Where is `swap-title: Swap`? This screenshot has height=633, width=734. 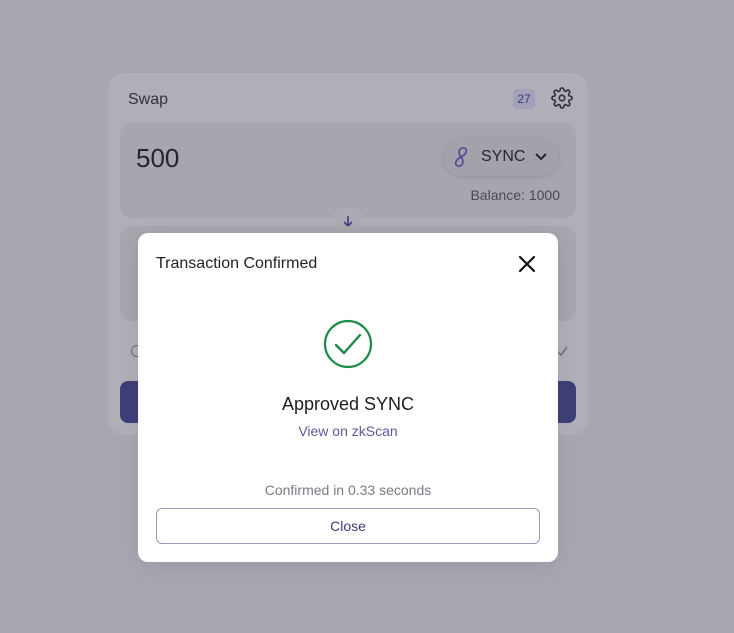
swap-title: Swap is located at coordinates (148, 99).